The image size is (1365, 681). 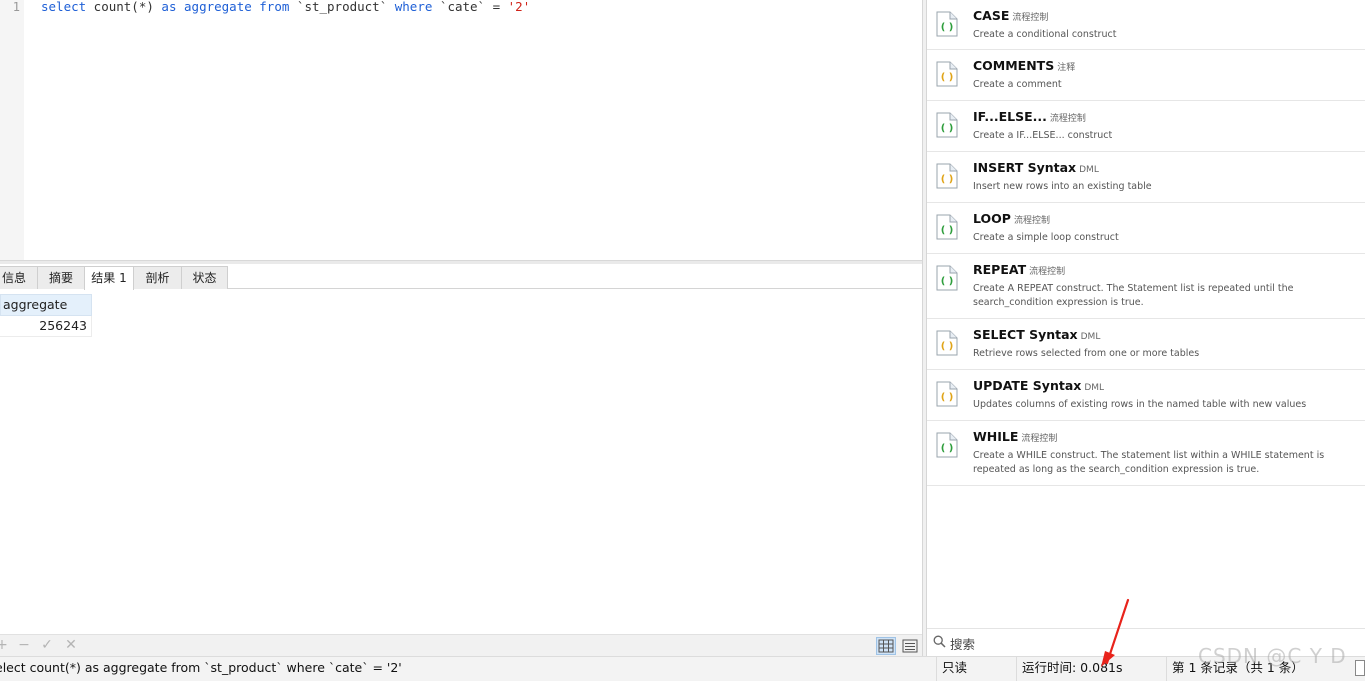 I want to click on sql-string: '2', so click(x=519, y=7).